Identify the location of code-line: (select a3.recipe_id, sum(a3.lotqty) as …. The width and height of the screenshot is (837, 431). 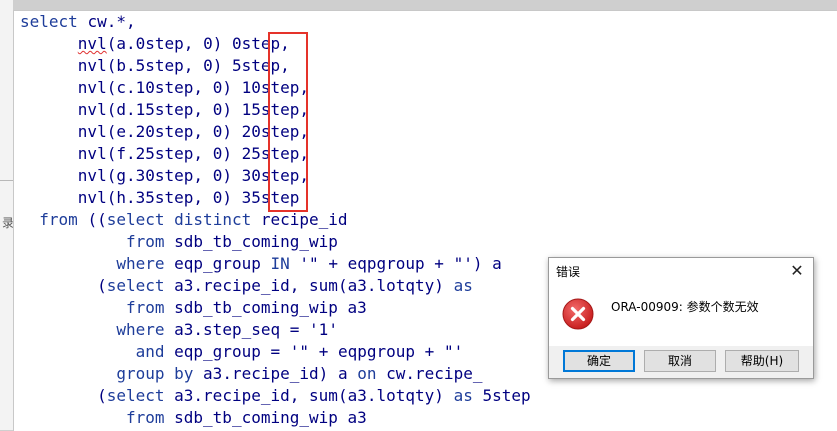
(275, 396).